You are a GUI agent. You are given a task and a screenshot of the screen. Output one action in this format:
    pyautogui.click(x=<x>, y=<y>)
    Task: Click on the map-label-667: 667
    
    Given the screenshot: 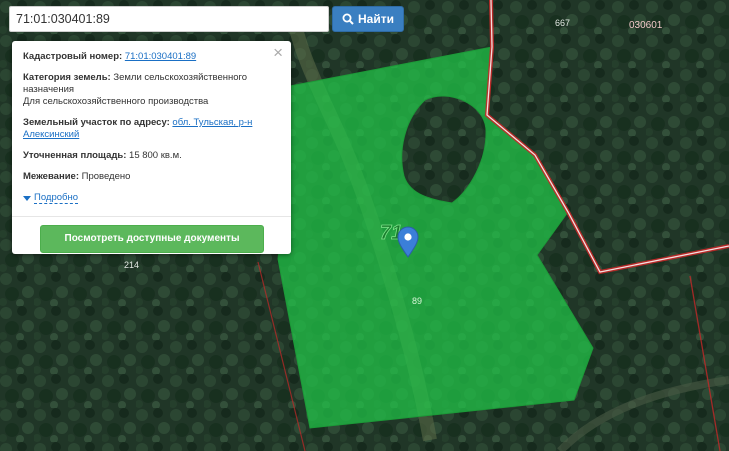 What is the action you would take?
    pyautogui.click(x=562, y=23)
    